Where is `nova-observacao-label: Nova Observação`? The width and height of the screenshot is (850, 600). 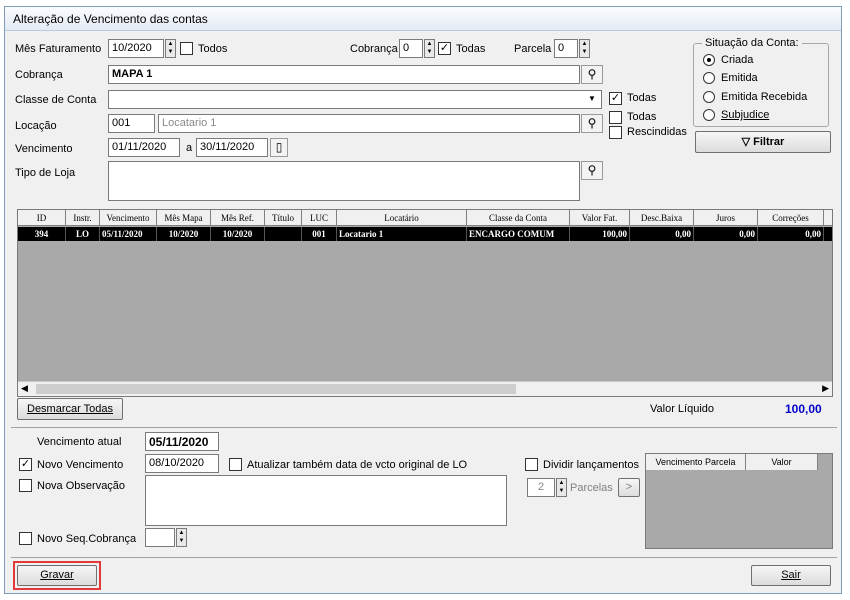 nova-observacao-label: Nova Observação is located at coordinates (81, 486).